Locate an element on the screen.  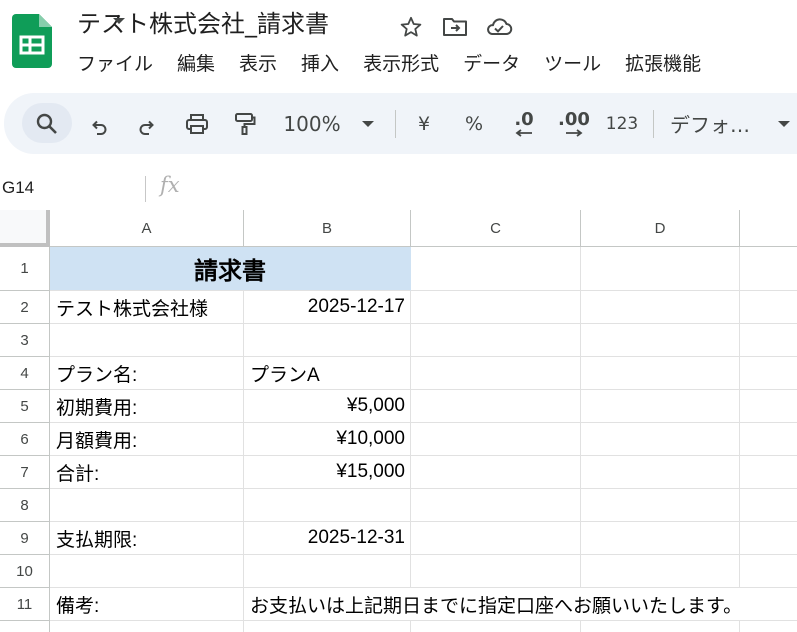
menu-data: データ is located at coordinates (491, 64).